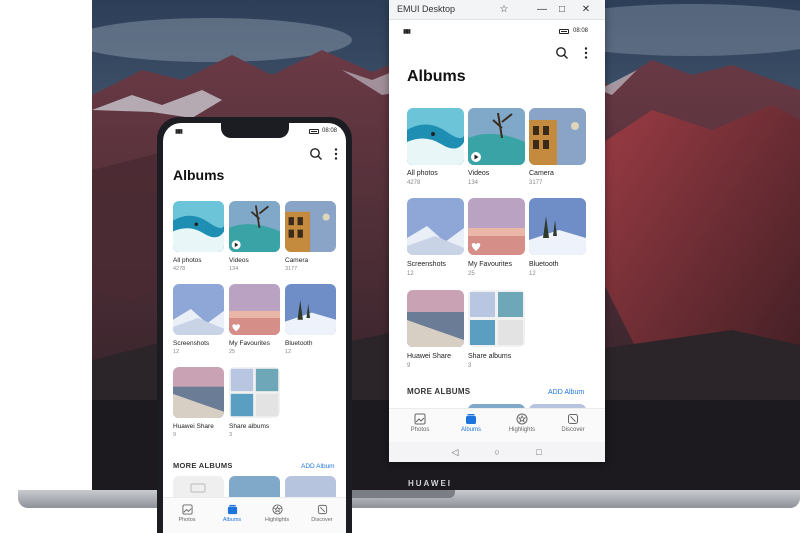  What do you see at coordinates (409, 366) in the screenshot?
I see `album-count: 9` at bounding box center [409, 366].